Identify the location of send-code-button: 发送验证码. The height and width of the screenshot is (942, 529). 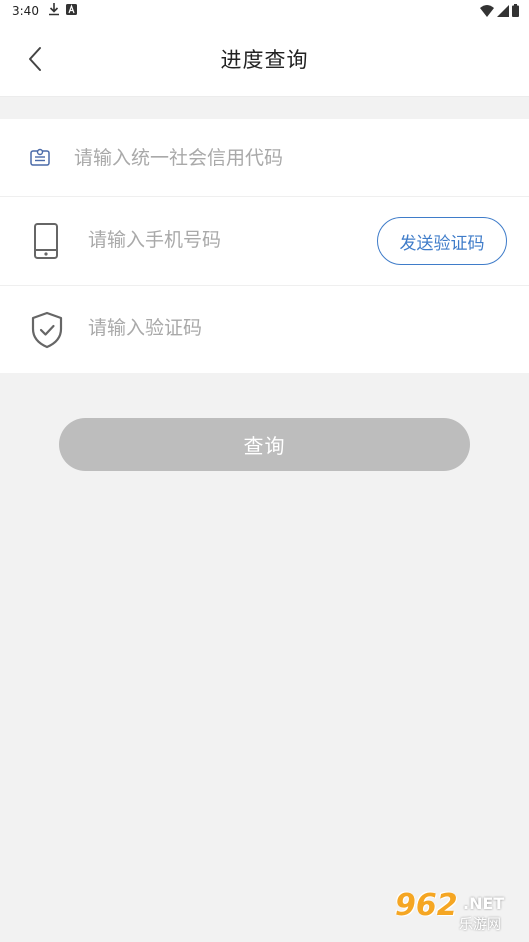
(442, 241).